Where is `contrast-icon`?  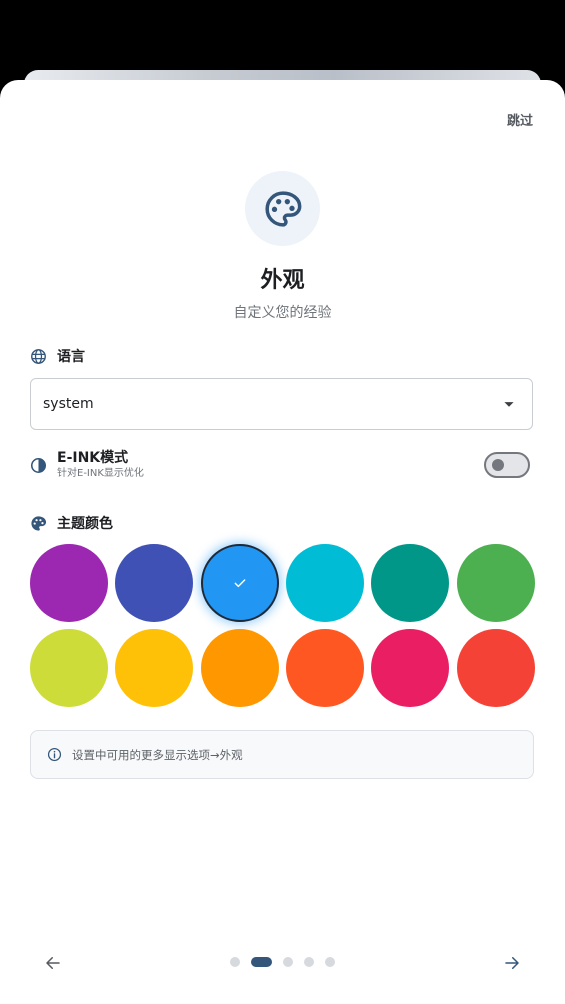
contrast-icon is located at coordinates (38, 465).